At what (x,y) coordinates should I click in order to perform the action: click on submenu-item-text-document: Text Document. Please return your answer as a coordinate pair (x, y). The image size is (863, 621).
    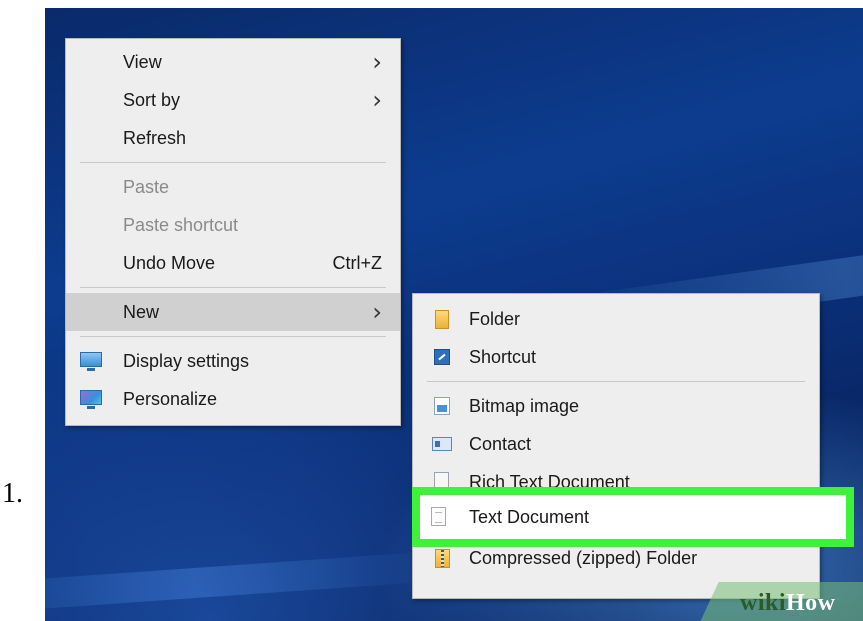
    Looking at the image, I should click on (633, 517).